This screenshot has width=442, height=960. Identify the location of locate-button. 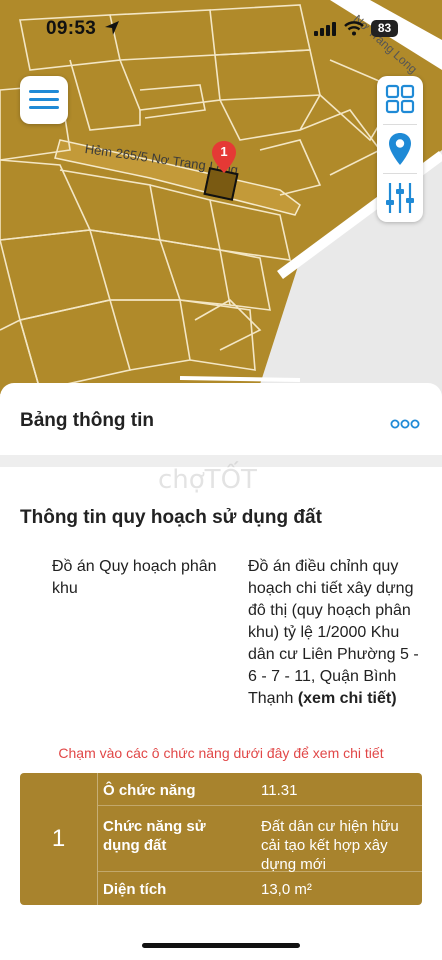
(400, 149).